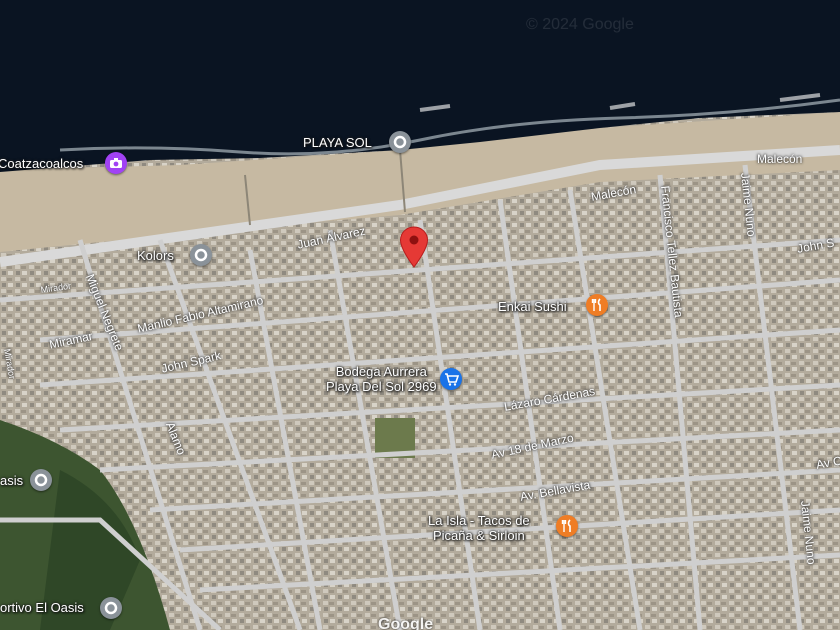 The width and height of the screenshot is (840, 630). Describe the element at coordinates (414, 249) in the screenshot. I see `location-pin-icon` at that location.